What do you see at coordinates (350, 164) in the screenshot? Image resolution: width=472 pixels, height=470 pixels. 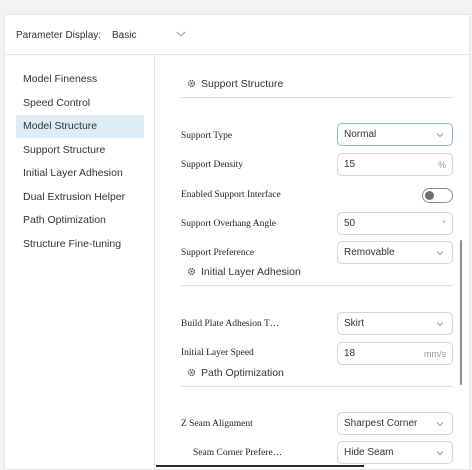 I see `support-density-value: 15` at bounding box center [350, 164].